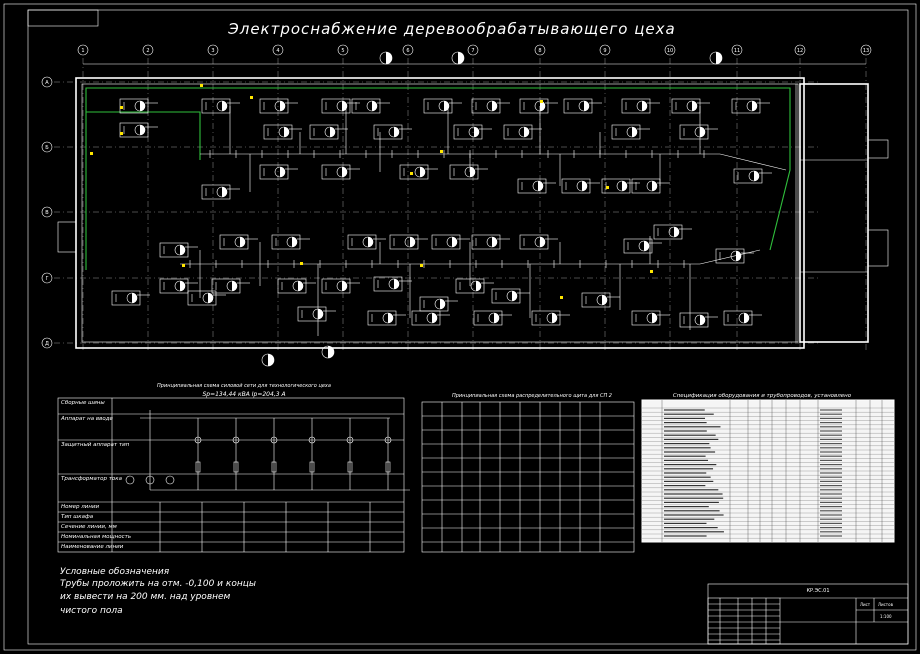 Image resolution: width=920 pixels, height=654 pixels. I want to click on grid-label-col: 10, so click(670, 51).